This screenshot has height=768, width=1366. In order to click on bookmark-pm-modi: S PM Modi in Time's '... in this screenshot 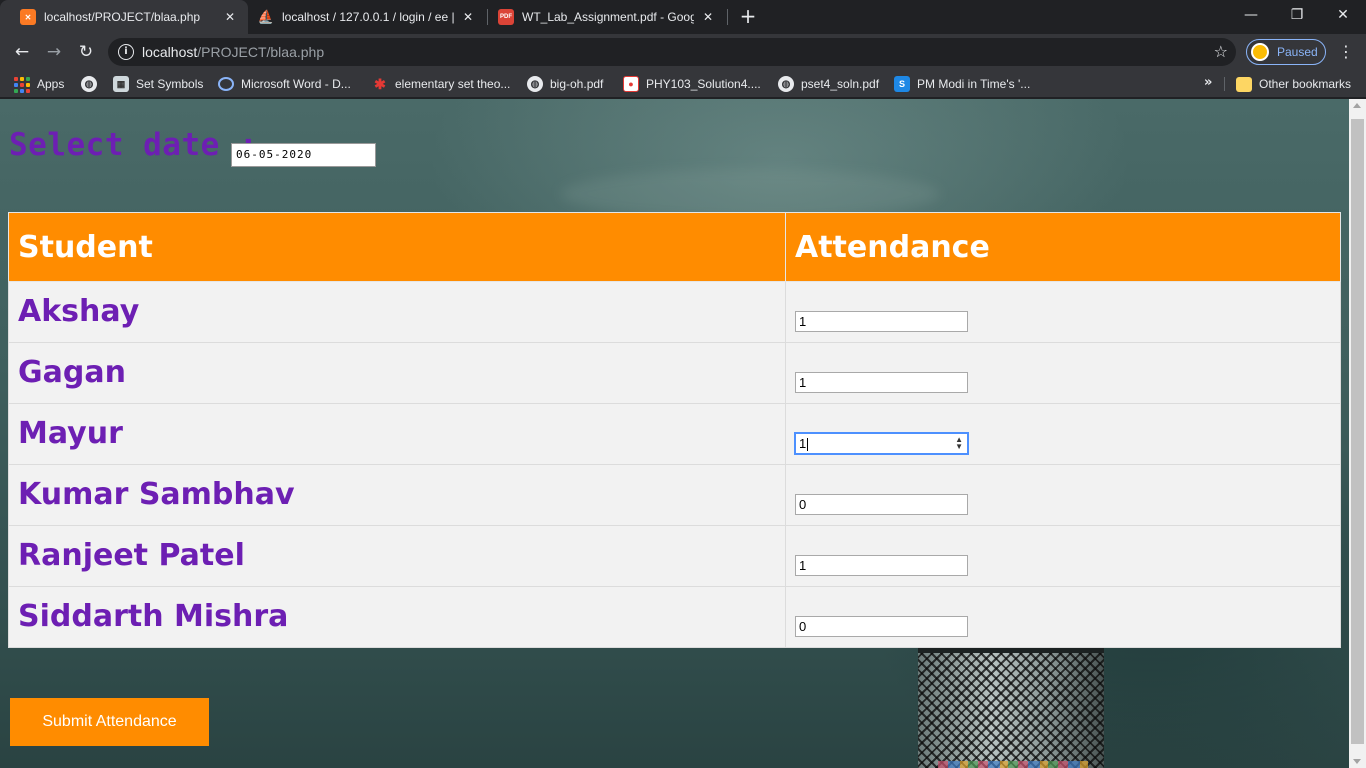, I will do `click(962, 84)`.